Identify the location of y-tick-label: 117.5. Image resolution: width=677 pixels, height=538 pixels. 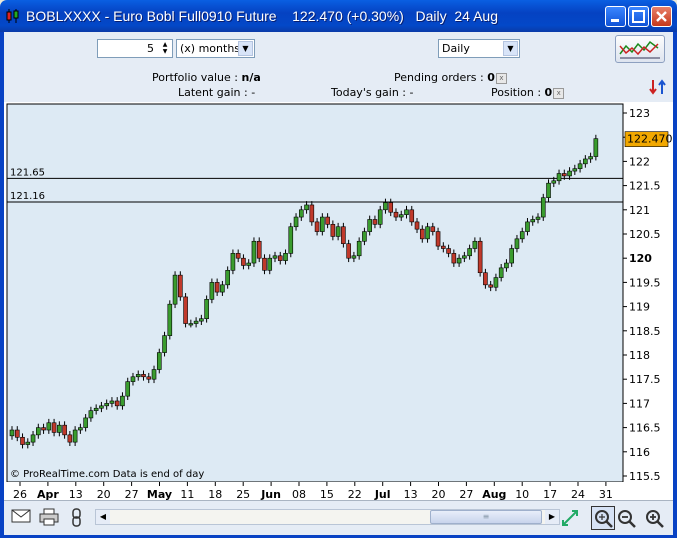
(645, 379).